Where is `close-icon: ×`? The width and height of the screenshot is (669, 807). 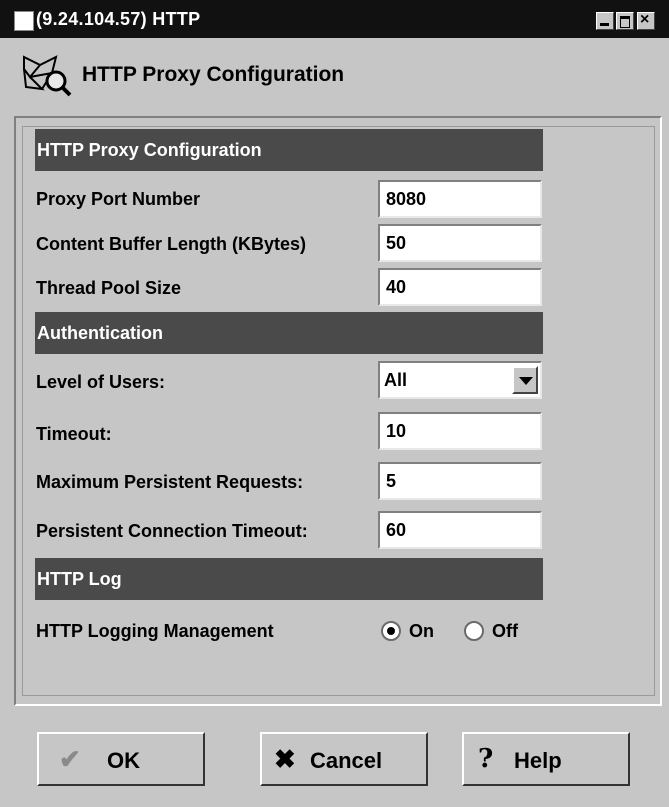 close-icon: × is located at coordinates (645, 19).